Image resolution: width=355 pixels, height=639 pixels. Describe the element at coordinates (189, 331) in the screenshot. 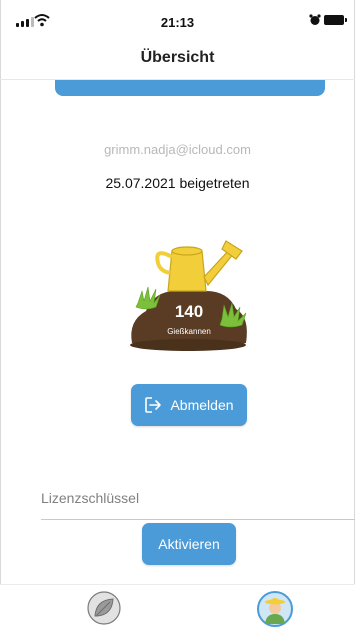

I see `watering-cans-label: Gießkannen` at that location.